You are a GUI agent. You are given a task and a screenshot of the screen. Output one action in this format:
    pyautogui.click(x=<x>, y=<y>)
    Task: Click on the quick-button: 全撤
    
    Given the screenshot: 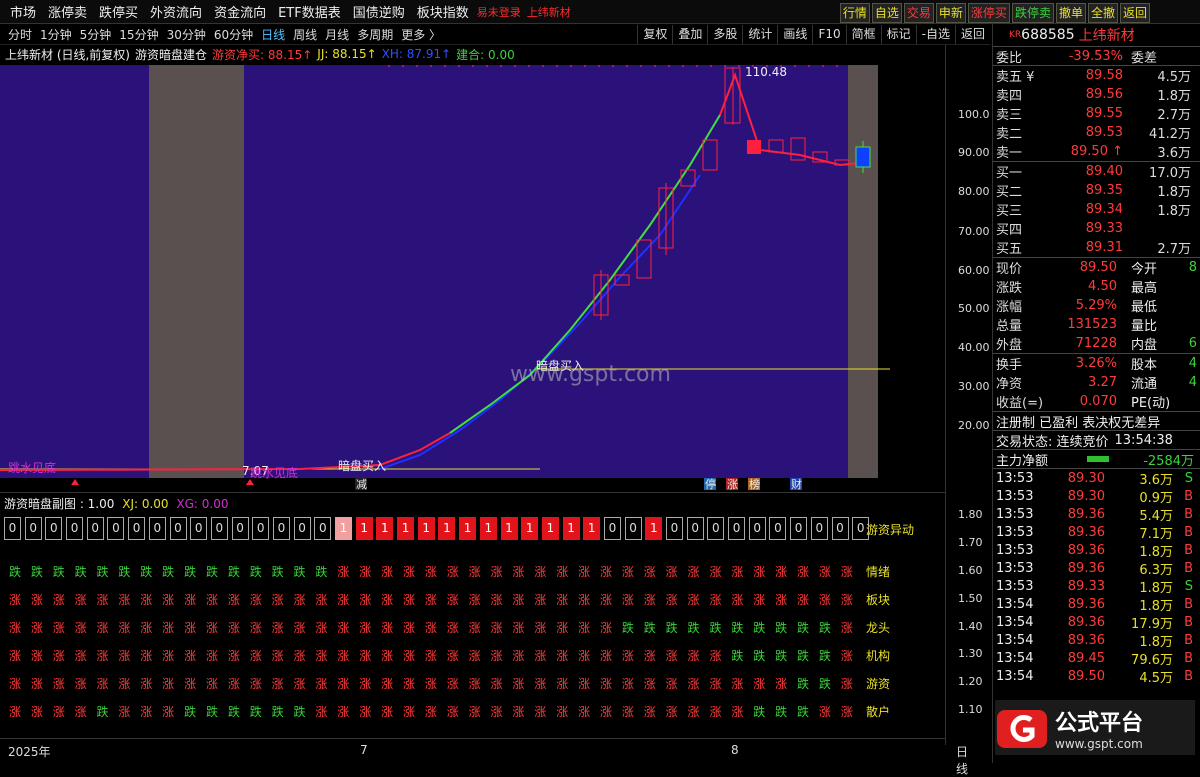 What is the action you would take?
    pyautogui.click(x=1102, y=13)
    